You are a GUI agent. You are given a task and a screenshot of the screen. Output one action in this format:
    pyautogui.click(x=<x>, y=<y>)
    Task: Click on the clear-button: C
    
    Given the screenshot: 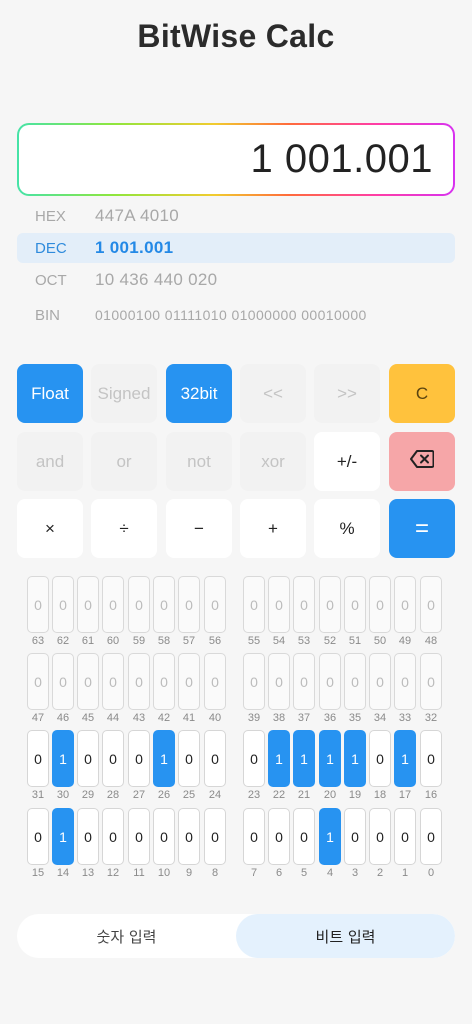 What is the action you would take?
    pyautogui.click(x=422, y=393)
    